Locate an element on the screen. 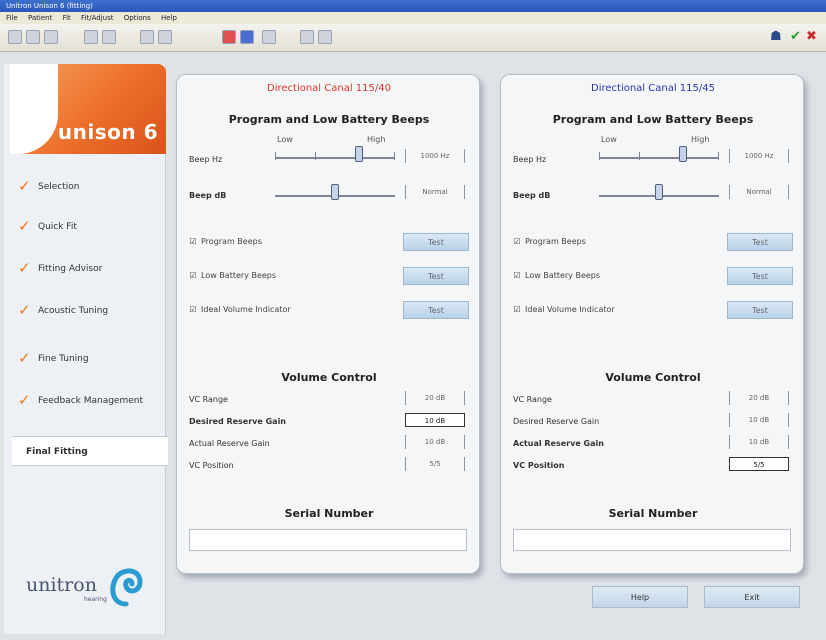 Image resolution: width=826 pixels, height=640 pixels. nav-fitting-advisor: ✓ Fitting Advisor is located at coordinates (90, 269).